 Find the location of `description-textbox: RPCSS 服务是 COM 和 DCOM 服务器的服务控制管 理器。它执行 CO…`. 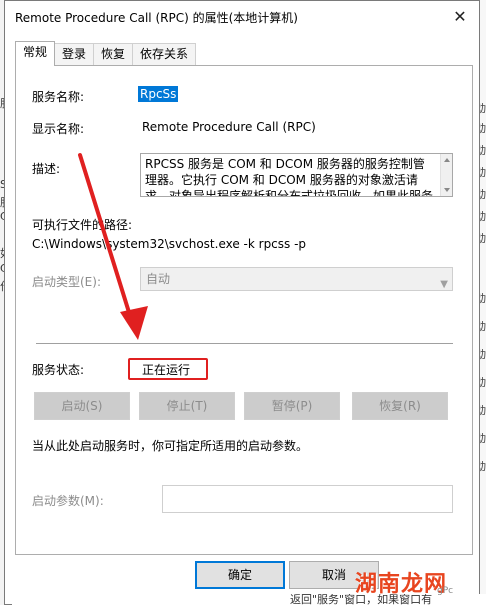

description-textbox: RPCSS 服务是 COM 和 DCOM 服务器的服务控制管 理器。它执行 CO… is located at coordinates (296, 175).